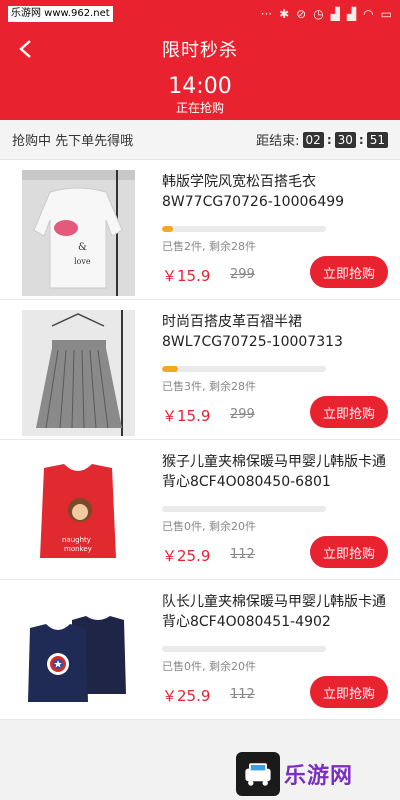  What do you see at coordinates (318, 14) in the screenshot?
I see `alarm-icon: ◷` at bounding box center [318, 14].